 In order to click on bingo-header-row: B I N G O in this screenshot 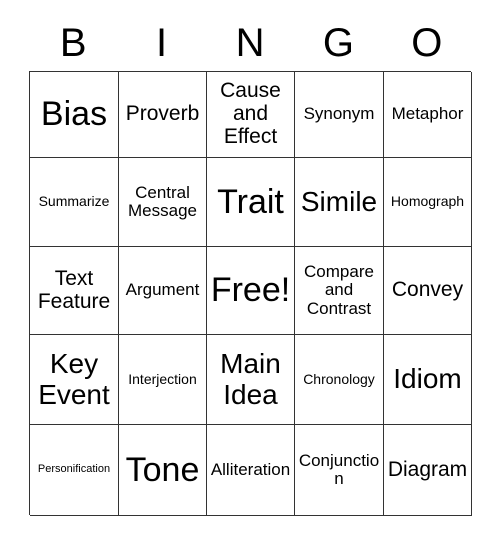, I will do `click(250, 43)`.